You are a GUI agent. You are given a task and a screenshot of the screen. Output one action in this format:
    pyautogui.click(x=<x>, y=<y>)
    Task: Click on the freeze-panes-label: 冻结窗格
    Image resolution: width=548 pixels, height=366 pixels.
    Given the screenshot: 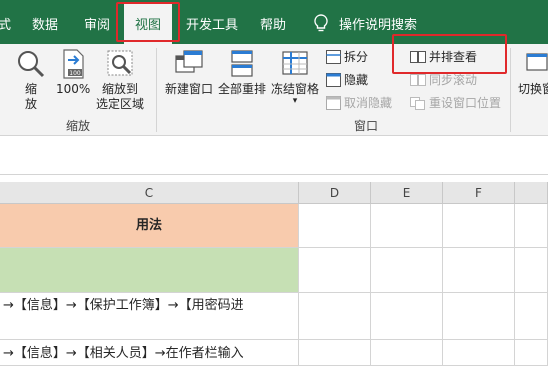 What is the action you would take?
    pyautogui.click(x=294, y=89)
    